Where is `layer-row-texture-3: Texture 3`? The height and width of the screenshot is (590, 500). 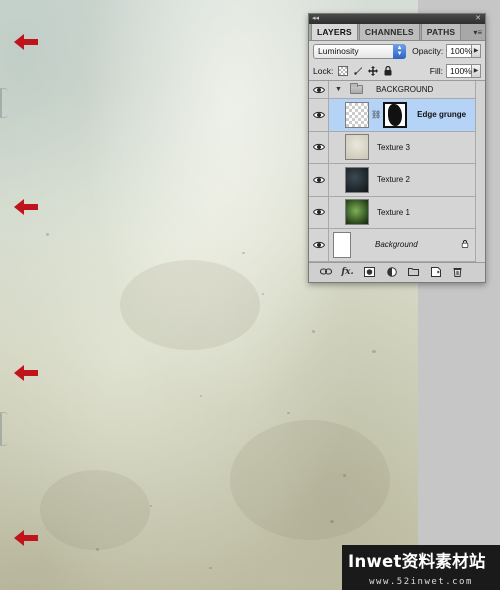
layer-row-texture-3: Texture 3 is located at coordinates (397, 147).